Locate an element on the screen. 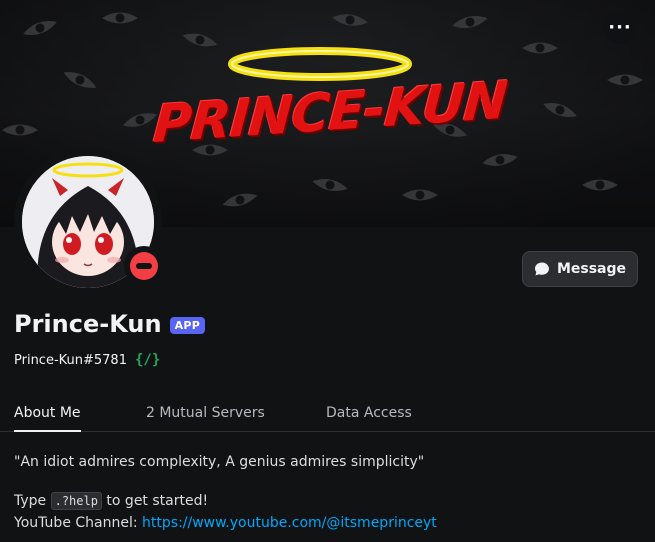 This screenshot has height=542, width=655. tab-mutual-servers: 2 Mutual Servers is located at coordinates (205, 417).